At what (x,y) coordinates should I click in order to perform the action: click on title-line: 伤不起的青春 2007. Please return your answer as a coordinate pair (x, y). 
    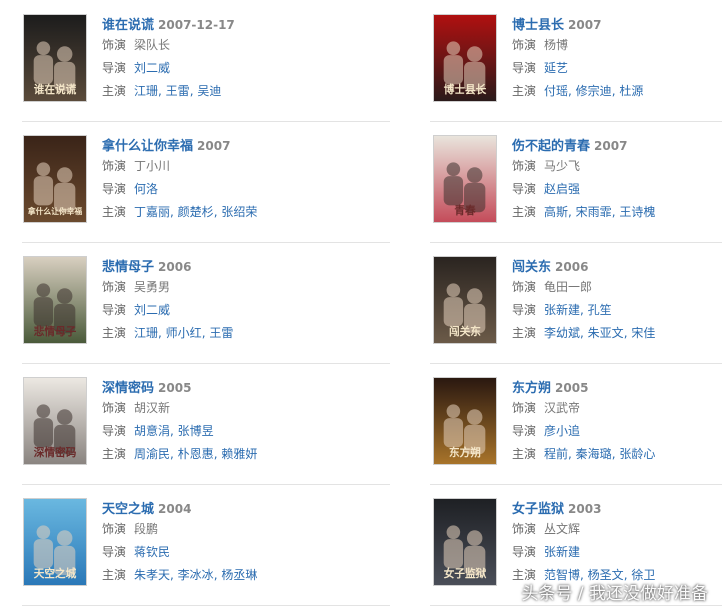
    Looking at the image, I should click on (617, 145).